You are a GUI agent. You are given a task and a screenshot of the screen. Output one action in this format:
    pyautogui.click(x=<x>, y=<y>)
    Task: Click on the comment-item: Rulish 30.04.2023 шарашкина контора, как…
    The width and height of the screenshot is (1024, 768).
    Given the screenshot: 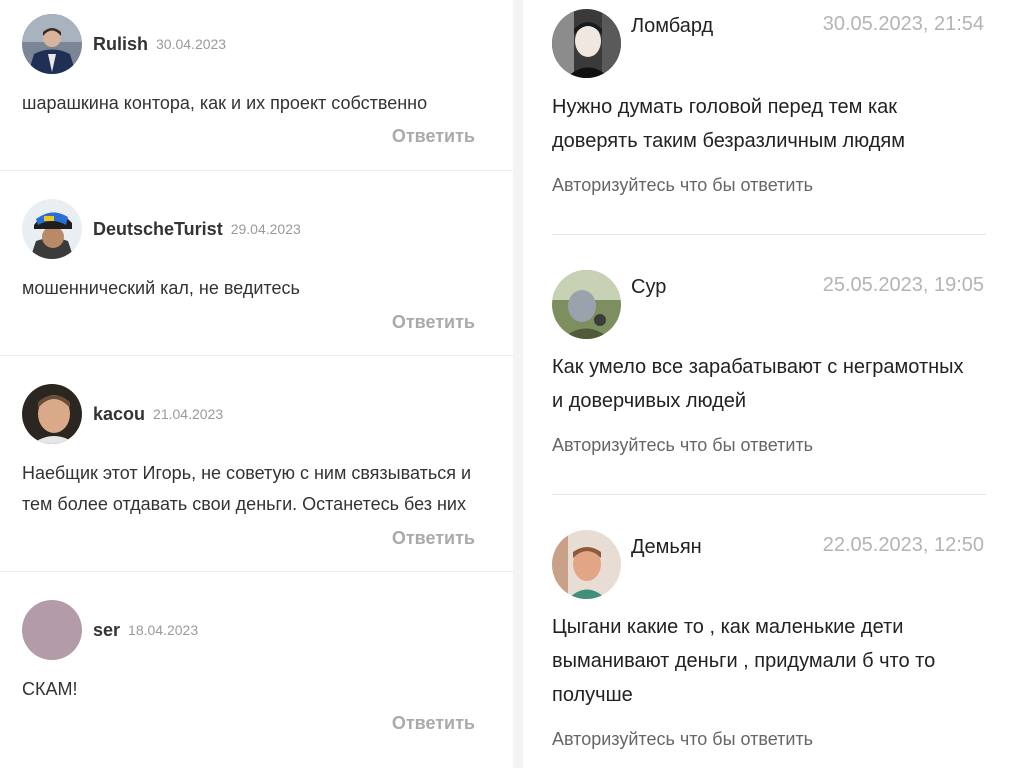 What is the action you would take?
    pyautogui.click(x=256, y=85)
    